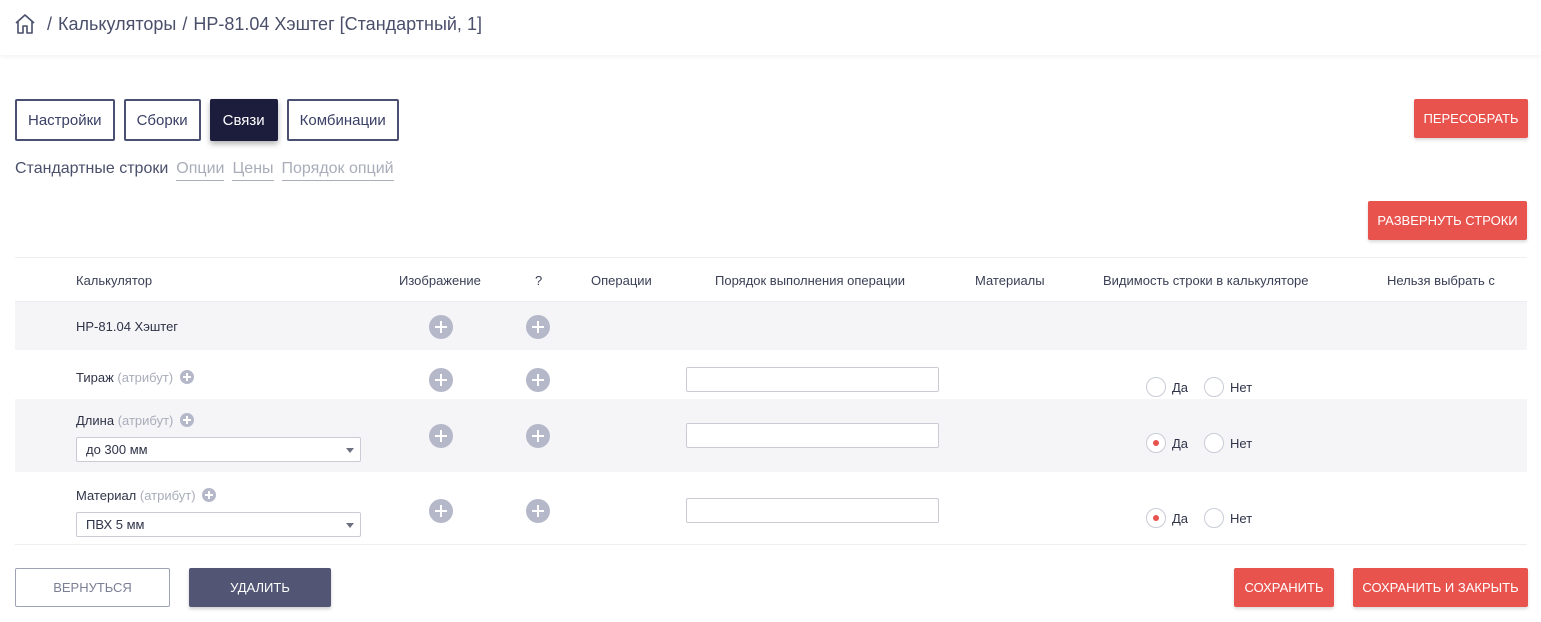 The image size is (1541, 622). What do you see at coordinates (253, 170) in the screenshot?
I see `subtab-prices: Цены` at bounding box center [253, 170].